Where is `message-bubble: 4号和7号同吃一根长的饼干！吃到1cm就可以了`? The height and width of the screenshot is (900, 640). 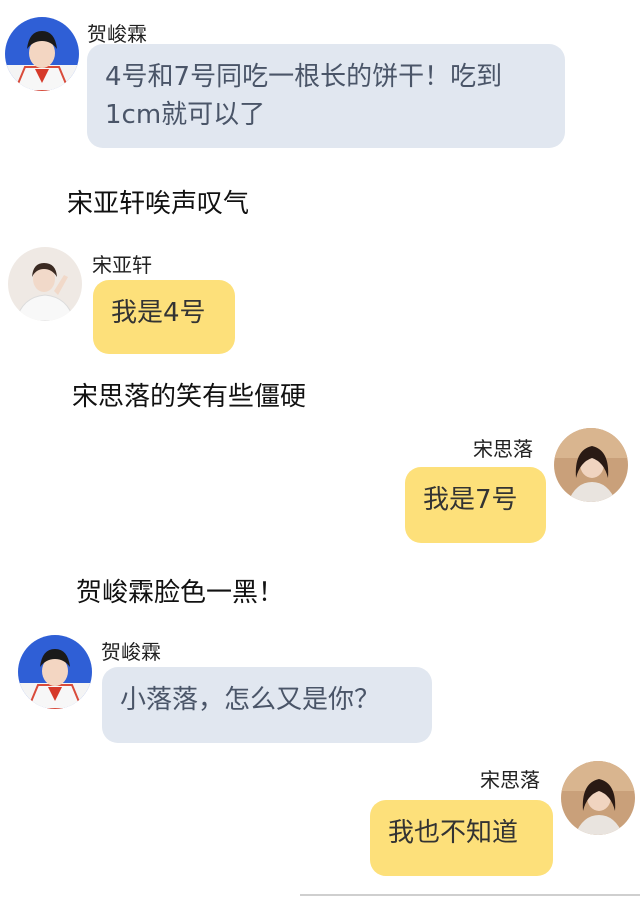 message-bubble: 4号和7号同吃一根长的饼干！吃到1cm就可以了 is located at coordinates (326, 96).